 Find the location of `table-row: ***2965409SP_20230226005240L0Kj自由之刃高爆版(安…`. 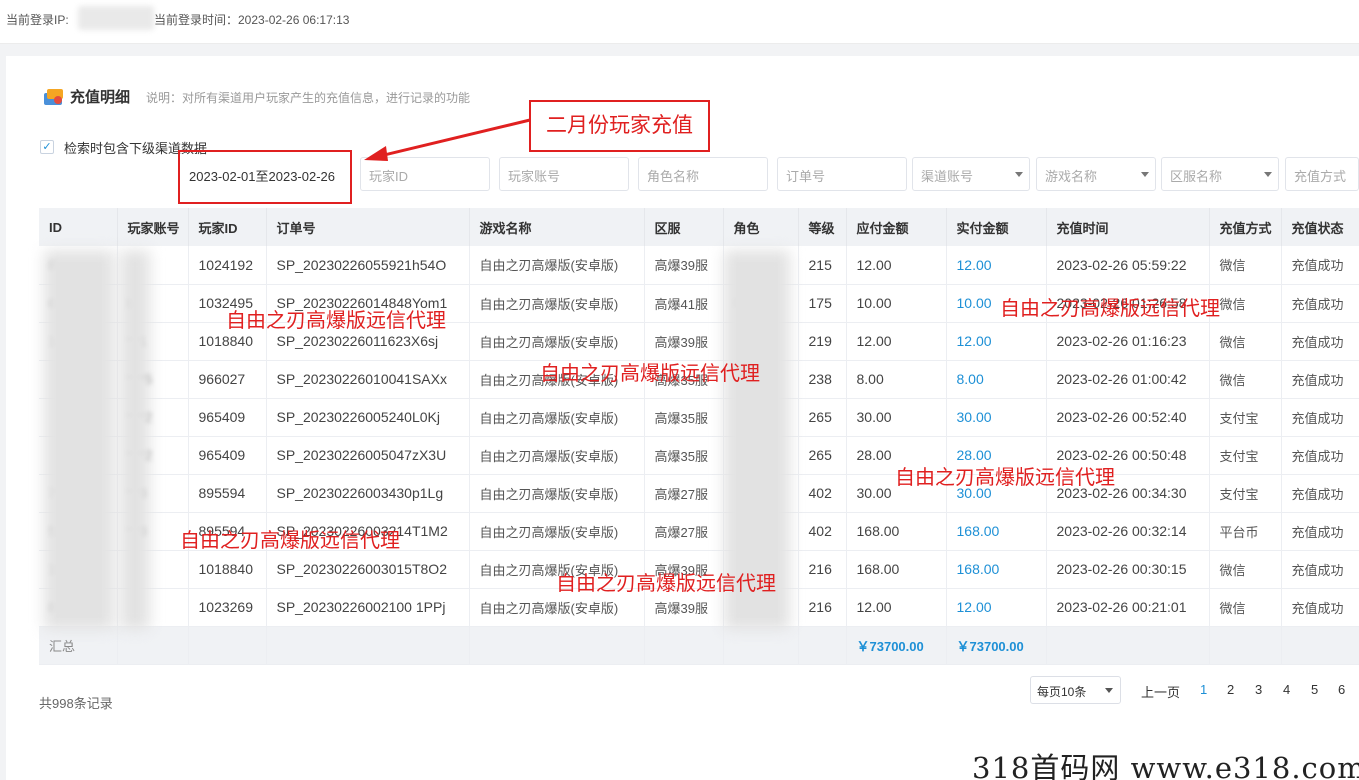

table-row: ***2965409SP_20230226005240L0Kj自由之刃高爆版(安… is located at coordinates (699, 417).